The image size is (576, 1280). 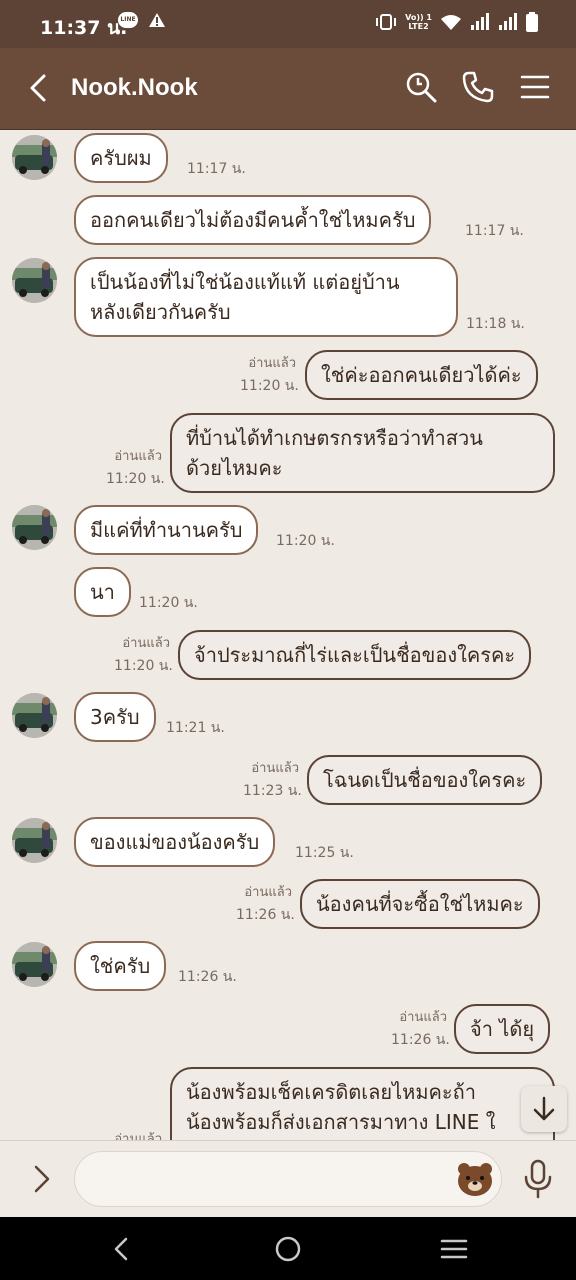 I want to click on back-arrow-icon, so click(x=40, y=88).